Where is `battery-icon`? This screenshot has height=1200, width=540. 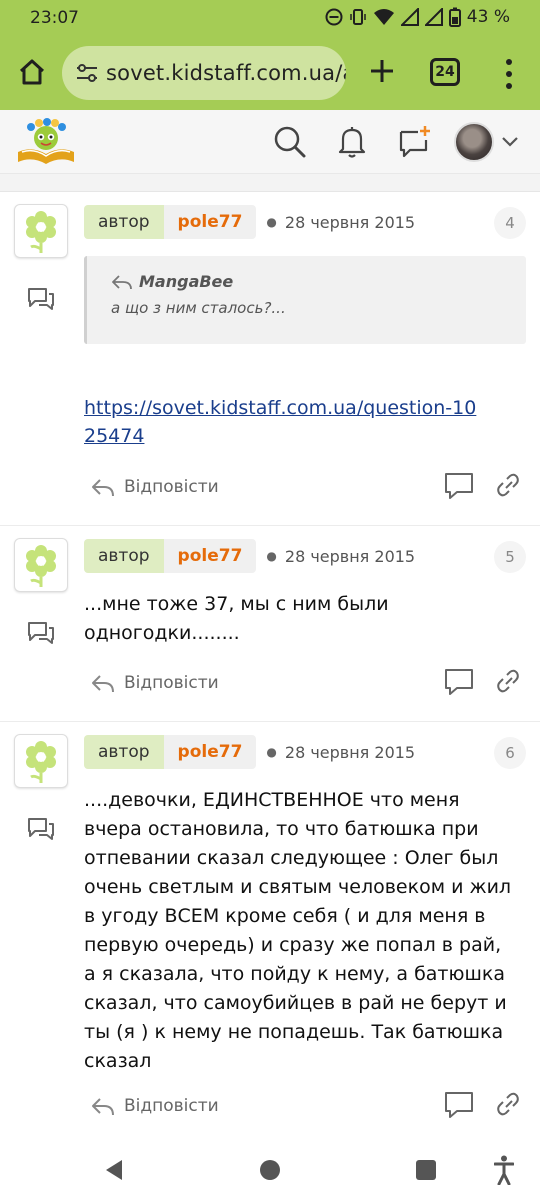
battery-icon is located at coordinates (454, 17).